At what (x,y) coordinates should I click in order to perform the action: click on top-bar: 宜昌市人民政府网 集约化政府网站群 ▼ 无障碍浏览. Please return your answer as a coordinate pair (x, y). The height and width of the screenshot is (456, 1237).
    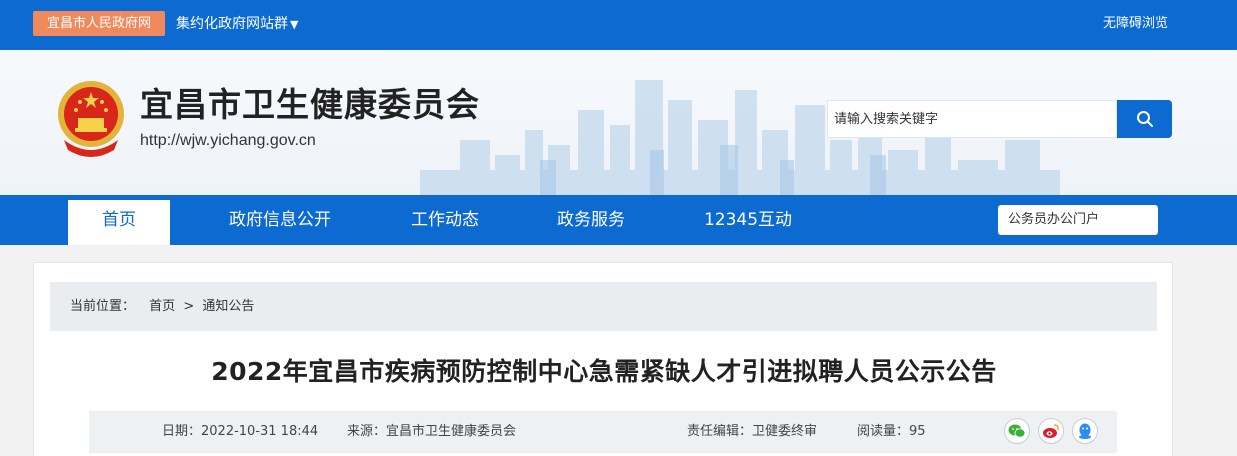
    Looking at the image, I should click on (618, 25).